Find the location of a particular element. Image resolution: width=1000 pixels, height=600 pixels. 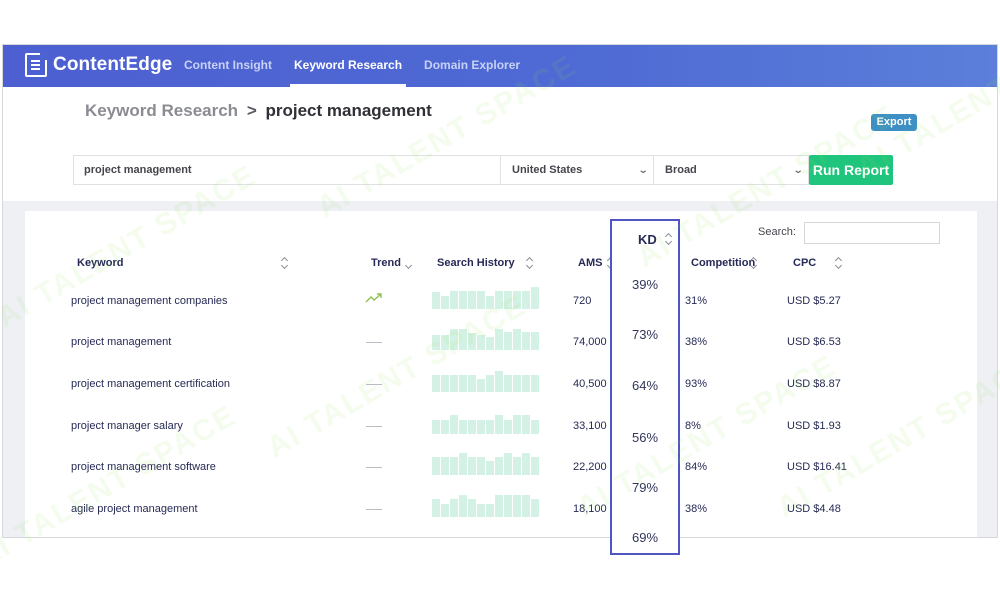

competition-cell: 8% is located at coordinates (693, 426).